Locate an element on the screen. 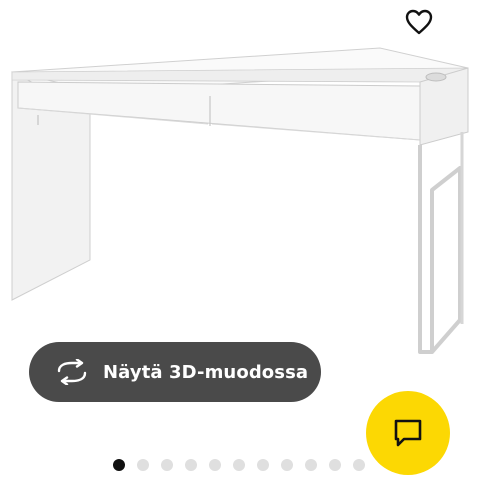 This screenshot has width=480, height=480. rotate-3d-icon is located at coordinates (72, 372).